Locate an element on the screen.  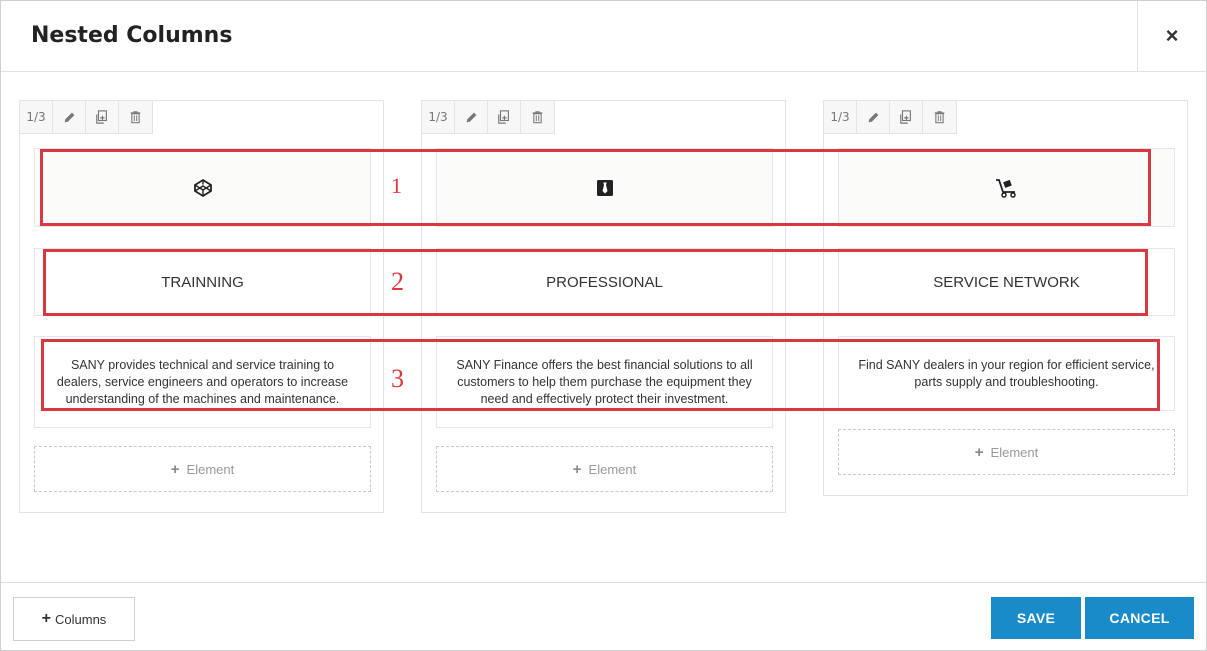
add-columns-button: + Columns is located at coordinates (74, 619).